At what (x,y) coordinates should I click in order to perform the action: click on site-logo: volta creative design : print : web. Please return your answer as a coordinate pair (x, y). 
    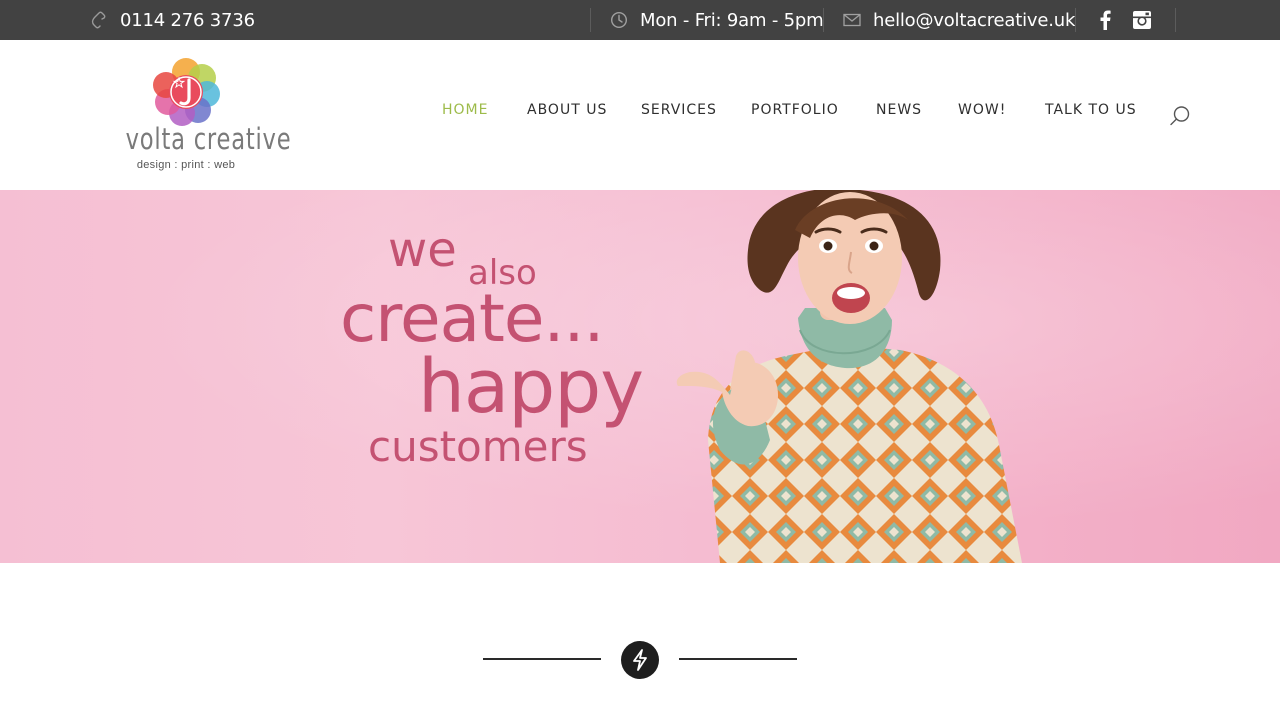
    Looking at the image, I should click on (200, 116).